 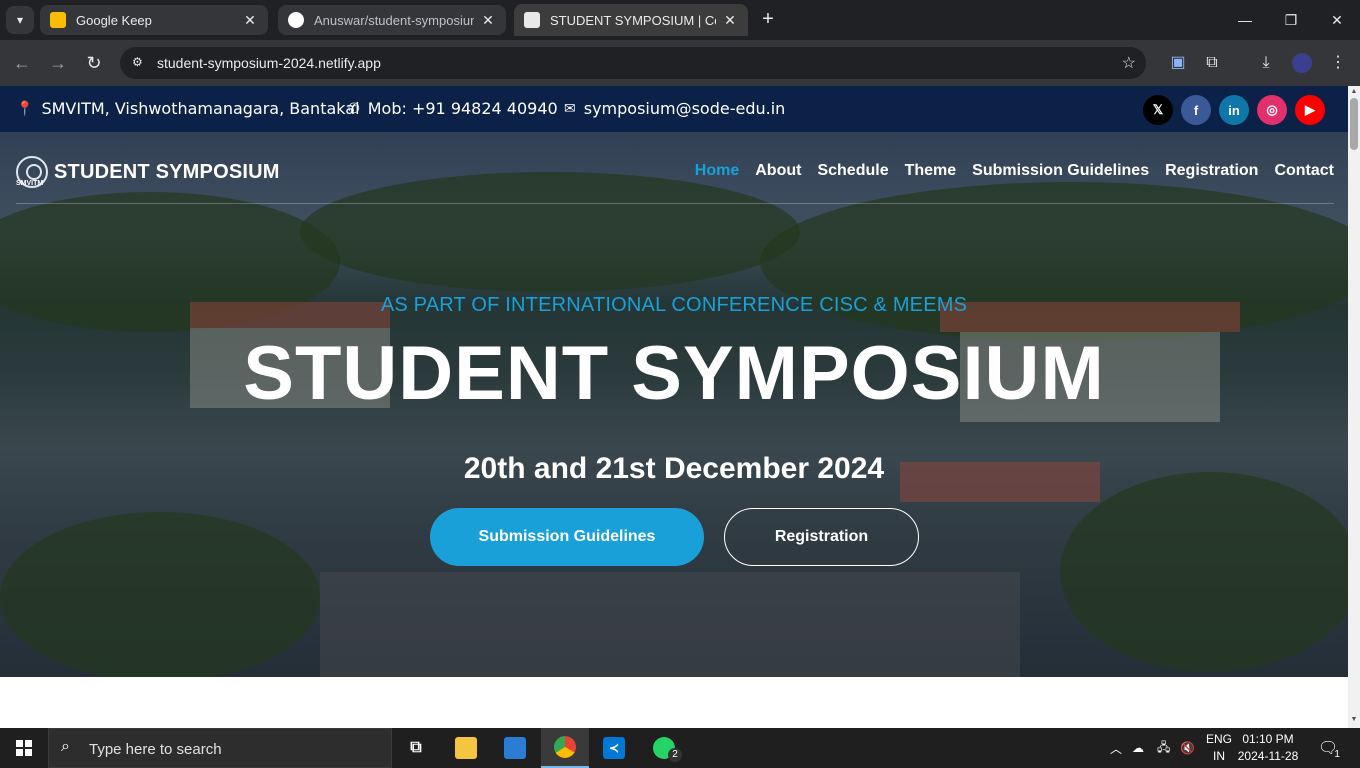 What do you see at coordinates (670, 624) in the screenshot?
I see `background-road` at bounding box center [670, 624].